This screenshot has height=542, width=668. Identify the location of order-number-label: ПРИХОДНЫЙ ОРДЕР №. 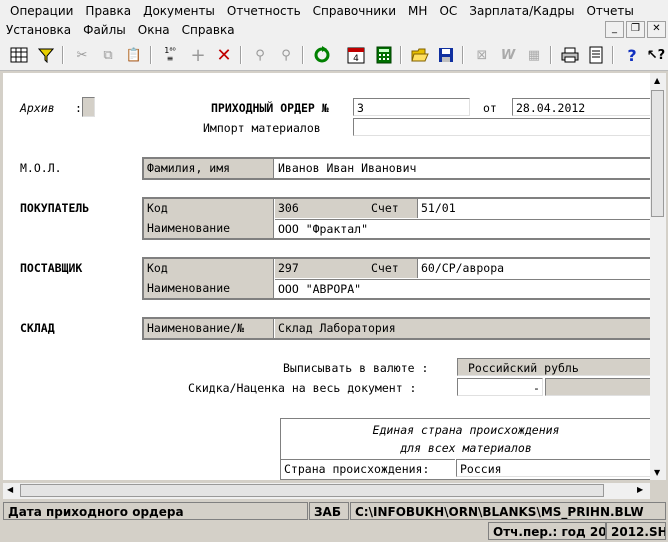
(270, 108).